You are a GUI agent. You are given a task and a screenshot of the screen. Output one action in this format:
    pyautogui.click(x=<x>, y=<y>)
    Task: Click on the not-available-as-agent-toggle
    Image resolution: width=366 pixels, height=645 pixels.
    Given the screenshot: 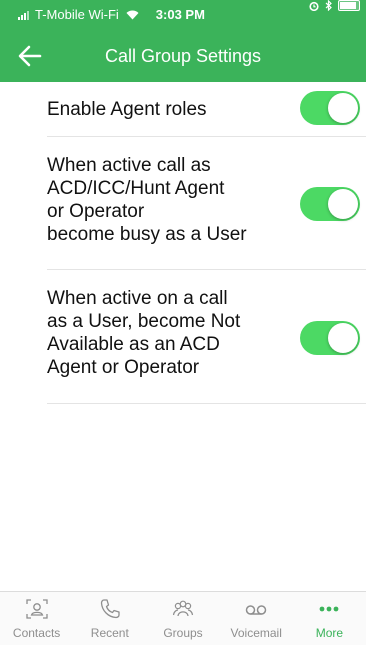 What is the action you would take?
    pyautogui.click(x=330, y=338)
    